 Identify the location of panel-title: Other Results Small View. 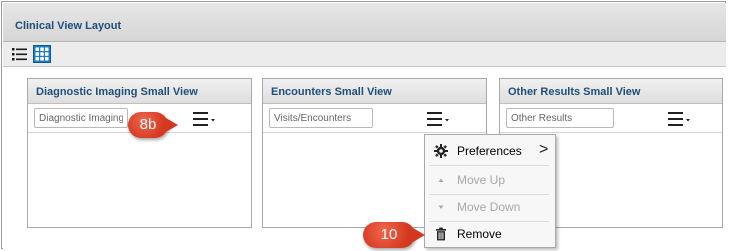
(574, 92).